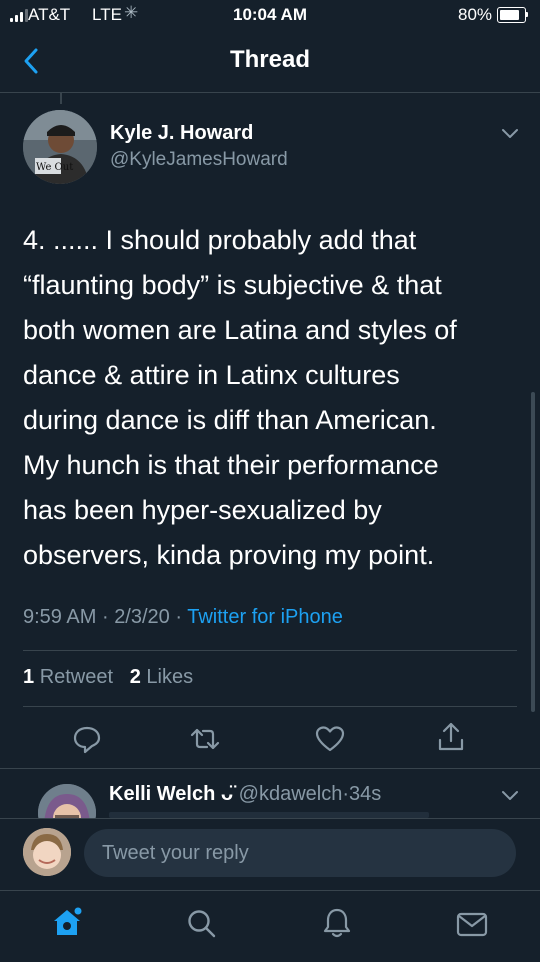 The width and height of the screenshot is (540, 962). Describe the element at coordinates (232, 285) in the screenshot. I see `tweet-line: “flaunting body” is subjective & that` at that location.